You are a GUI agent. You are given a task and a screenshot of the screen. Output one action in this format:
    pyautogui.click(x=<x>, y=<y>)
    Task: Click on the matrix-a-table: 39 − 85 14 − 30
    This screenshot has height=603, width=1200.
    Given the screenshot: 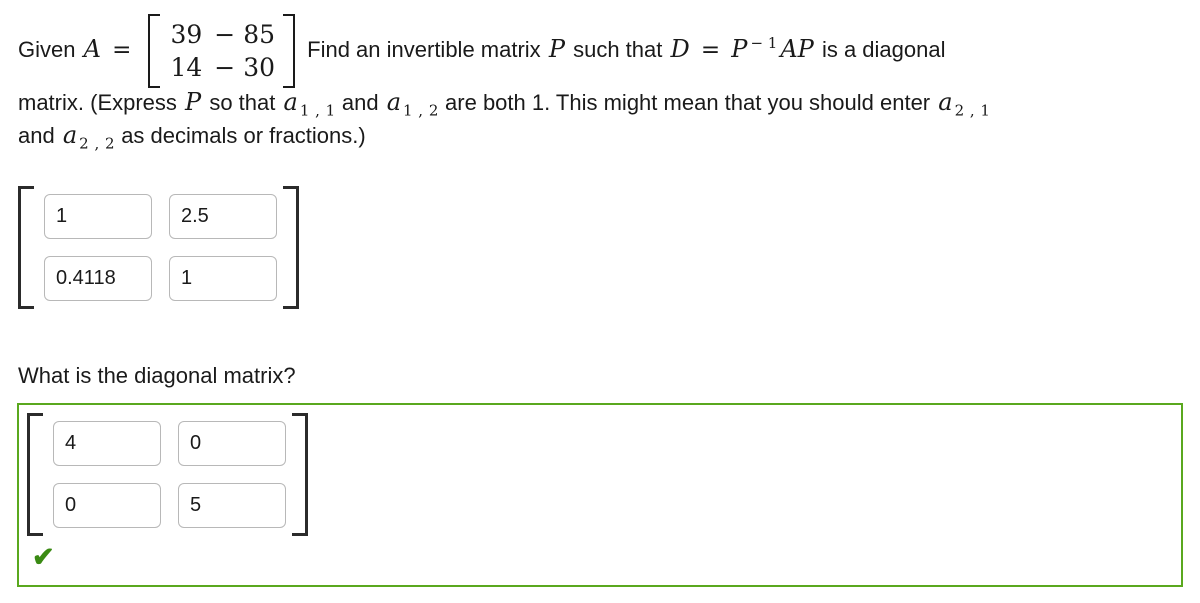 What is the action you would take?
    pyautogui.click(x=222, y=51)
    